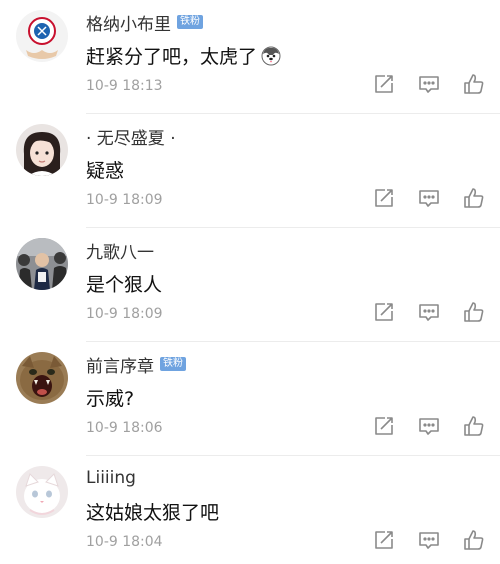 The width and height of the screenshot is (500, 564). I want to click on name-row: Liiiing, so click(111, 478).